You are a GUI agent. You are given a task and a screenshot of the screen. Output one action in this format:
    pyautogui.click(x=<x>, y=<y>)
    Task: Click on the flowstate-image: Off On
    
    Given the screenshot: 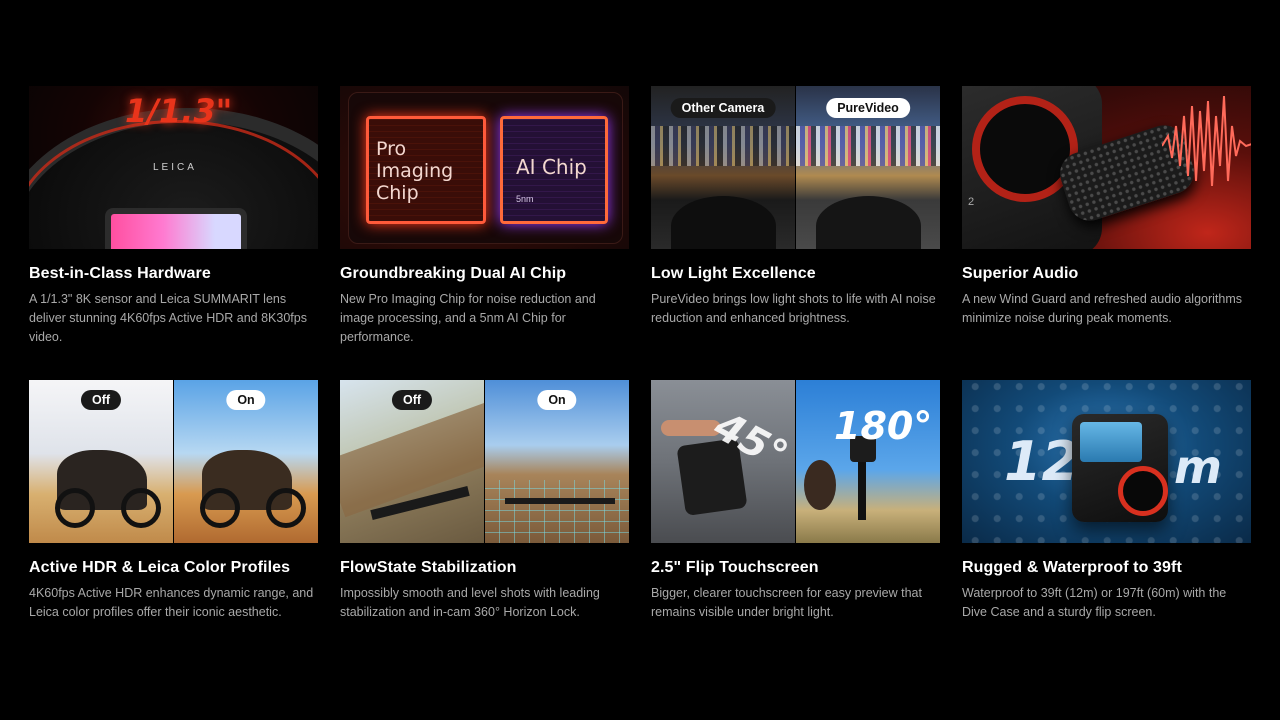 What is the action you would take?
    pyautogui.click(x=484, y=461)
    